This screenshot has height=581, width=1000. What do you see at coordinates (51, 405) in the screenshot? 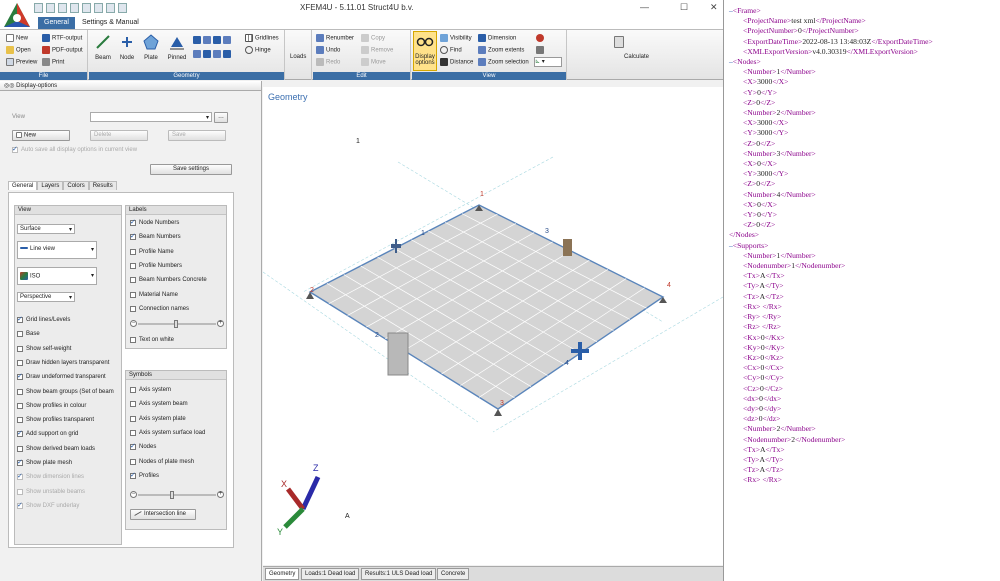
I see `checkbox-show-profiles-in-colour: Show profiles in colour` at bounding box center [51, 405].